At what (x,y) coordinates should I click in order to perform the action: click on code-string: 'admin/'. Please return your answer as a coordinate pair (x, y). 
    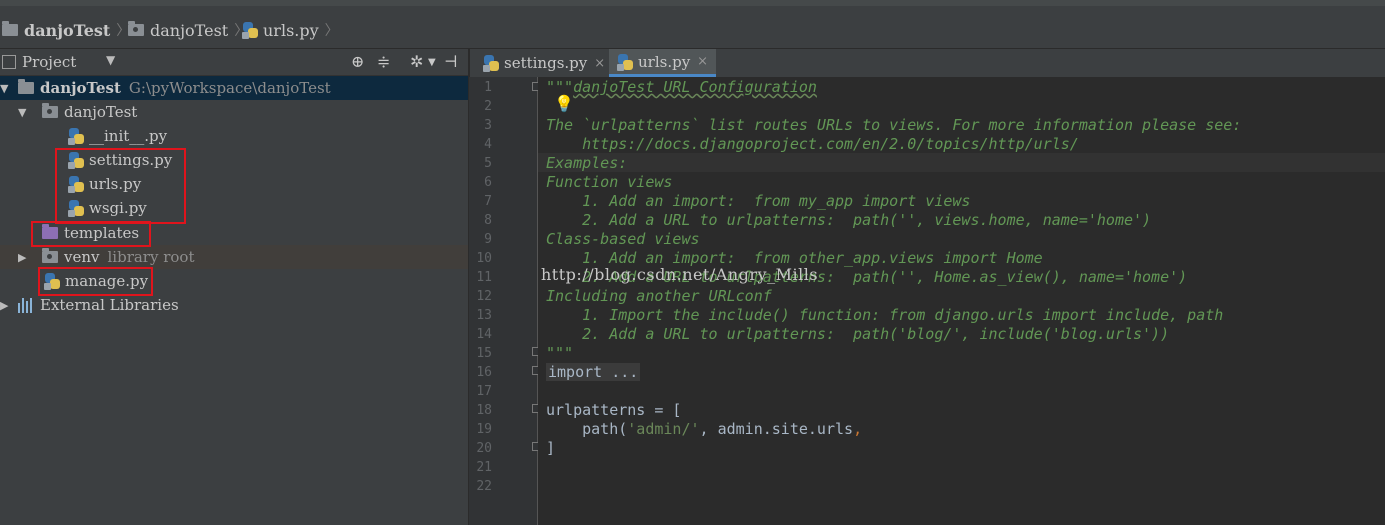
    Looking at the image, I should click on (663, 429).